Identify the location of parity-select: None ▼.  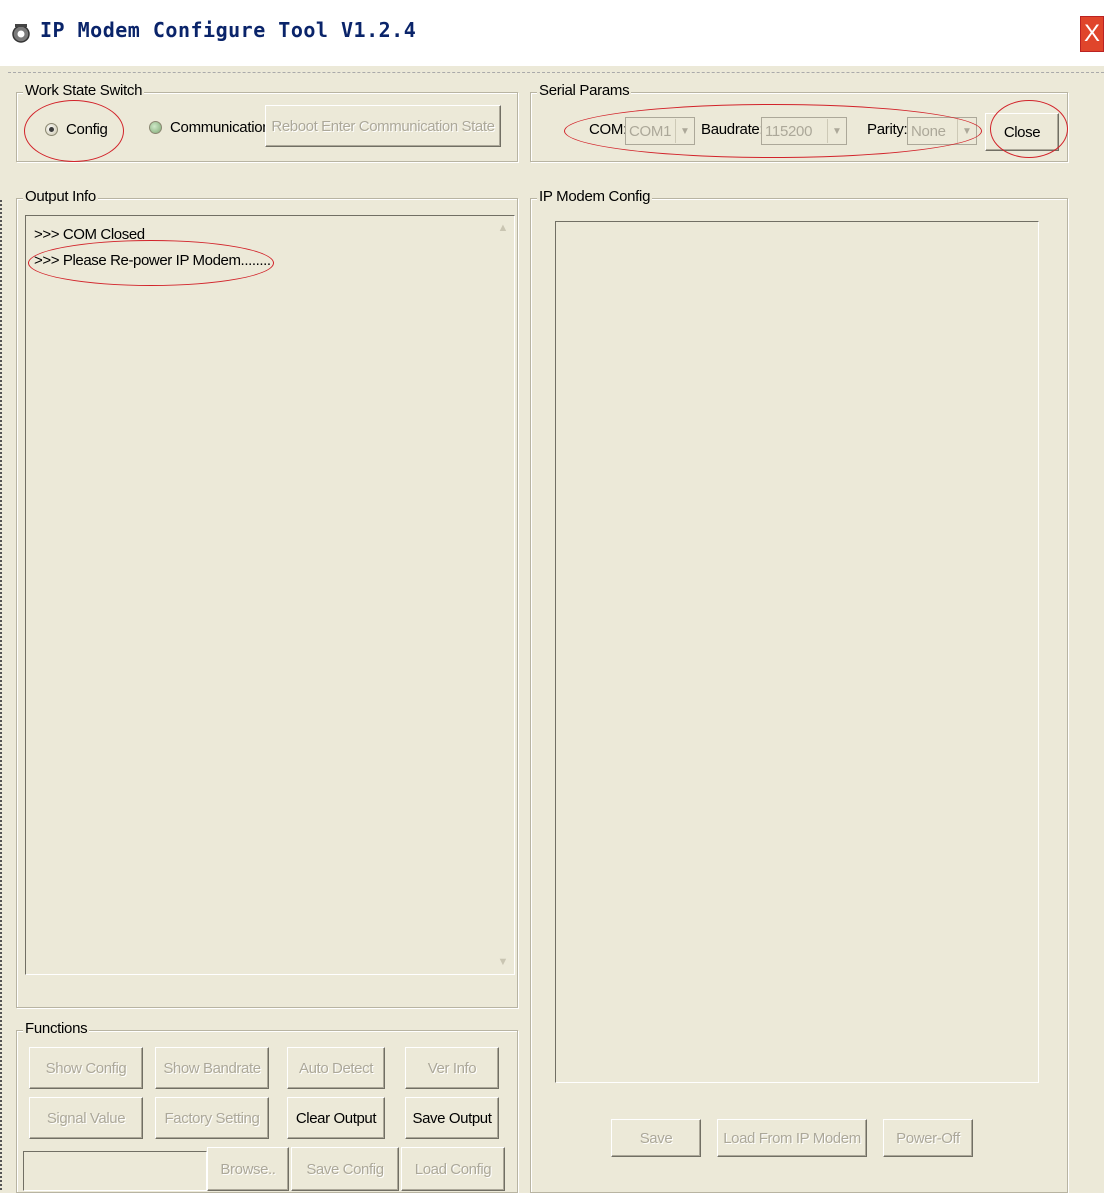
(942, 131).